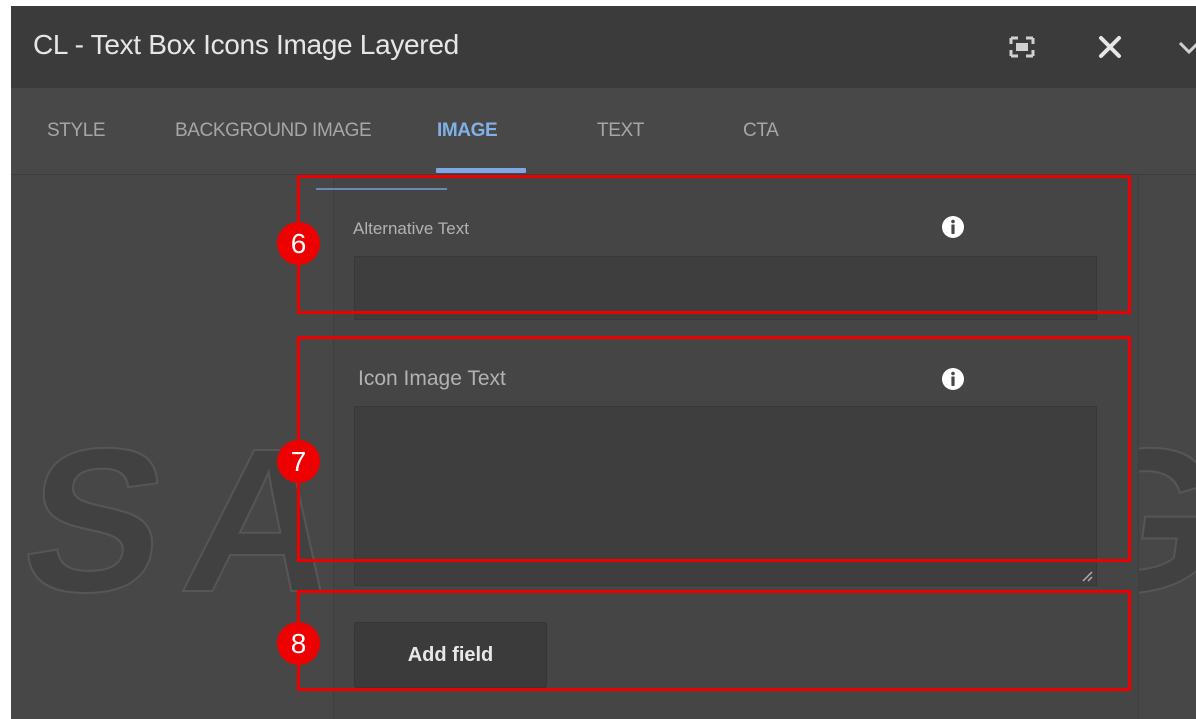  Describe the element at coordinates (450, 655) in the screenshot. I see `add-field-button: Add field` at that location.